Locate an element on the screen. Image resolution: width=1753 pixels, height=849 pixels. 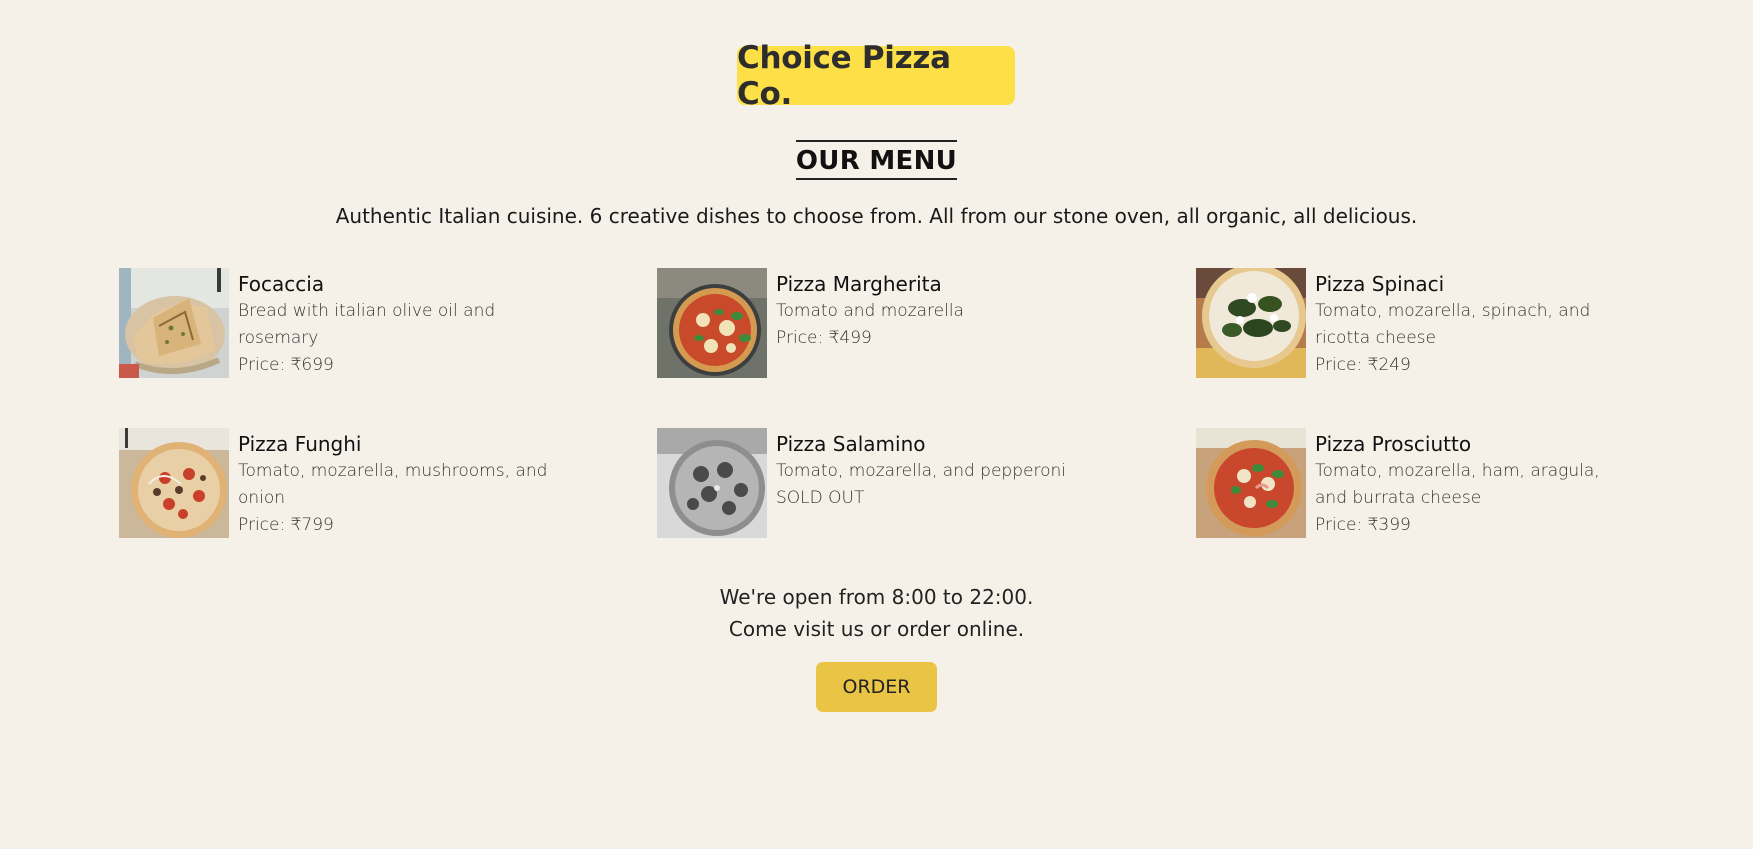
pizza-prosciutto-photo is located at coordinates (1251, 483).